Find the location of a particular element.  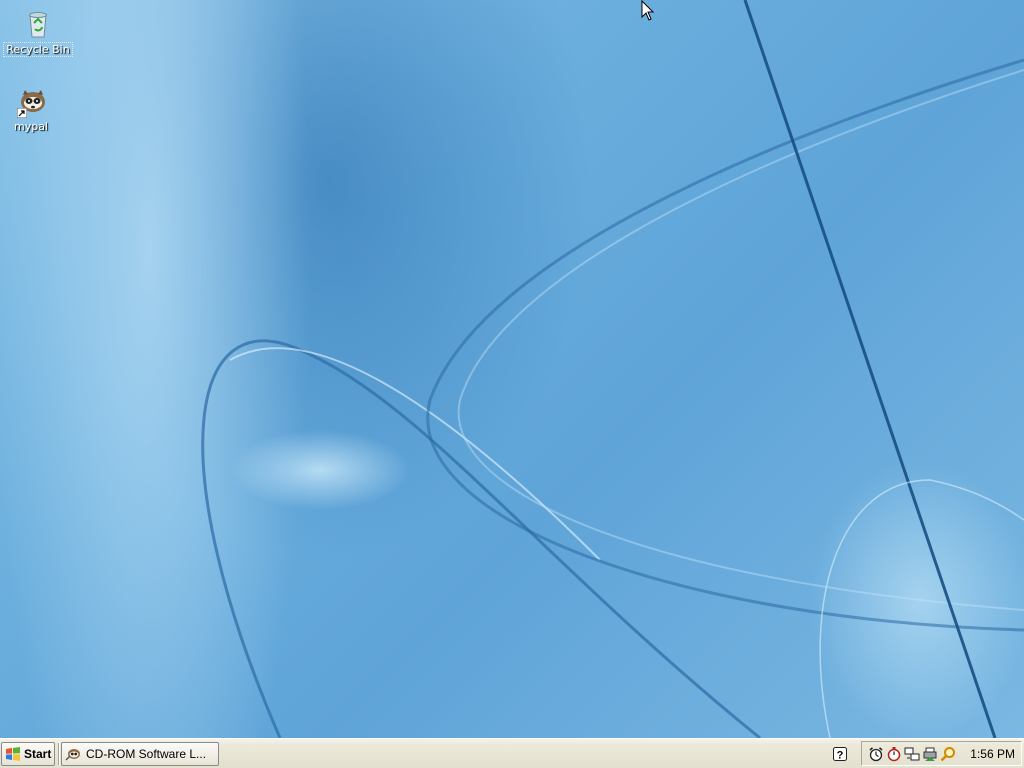

desktop-icon-mypal: mypal is located at coordinates (33, 109).